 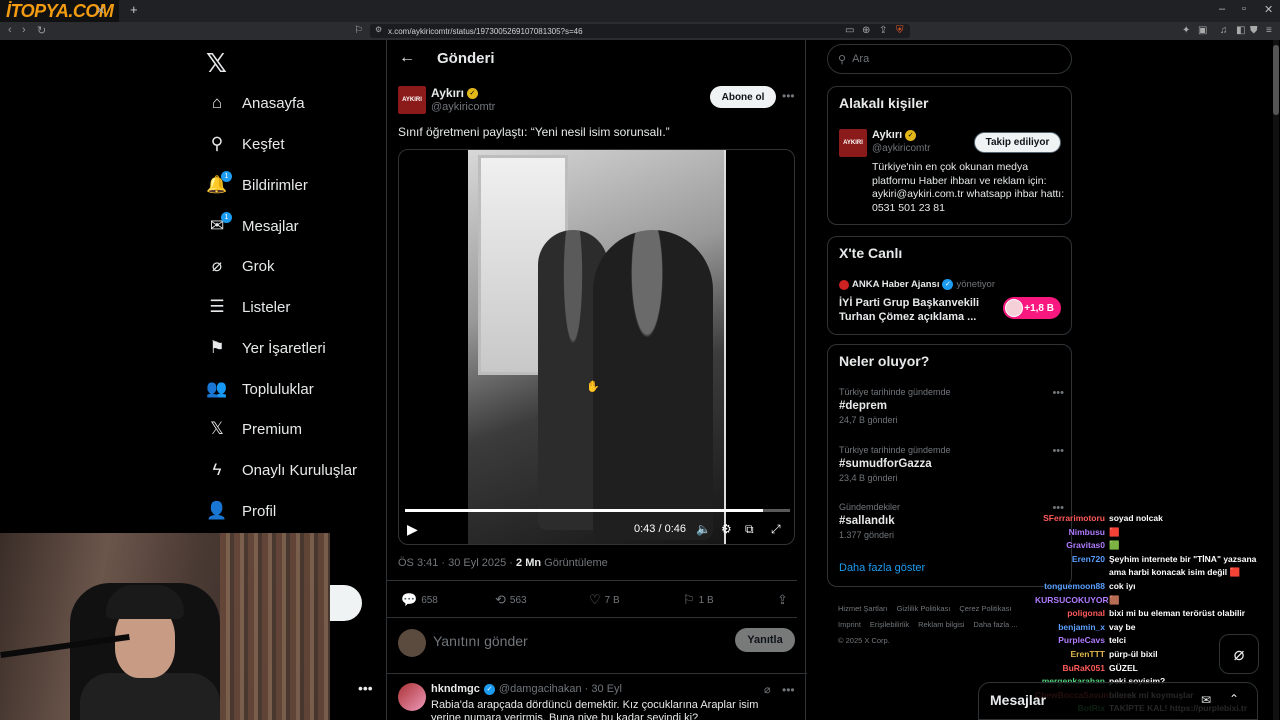 What do you see at coordinates (1114, 545) in the screenshot?
I see `chat-text: 🟩` at bounding box center [1114, 545].